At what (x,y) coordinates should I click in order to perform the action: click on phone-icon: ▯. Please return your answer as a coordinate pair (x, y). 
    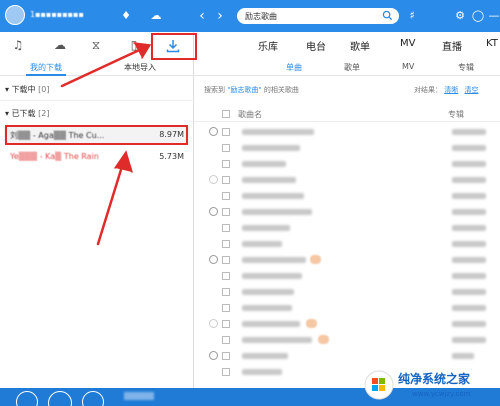
    Looking at the image, I should click on (134, 45).